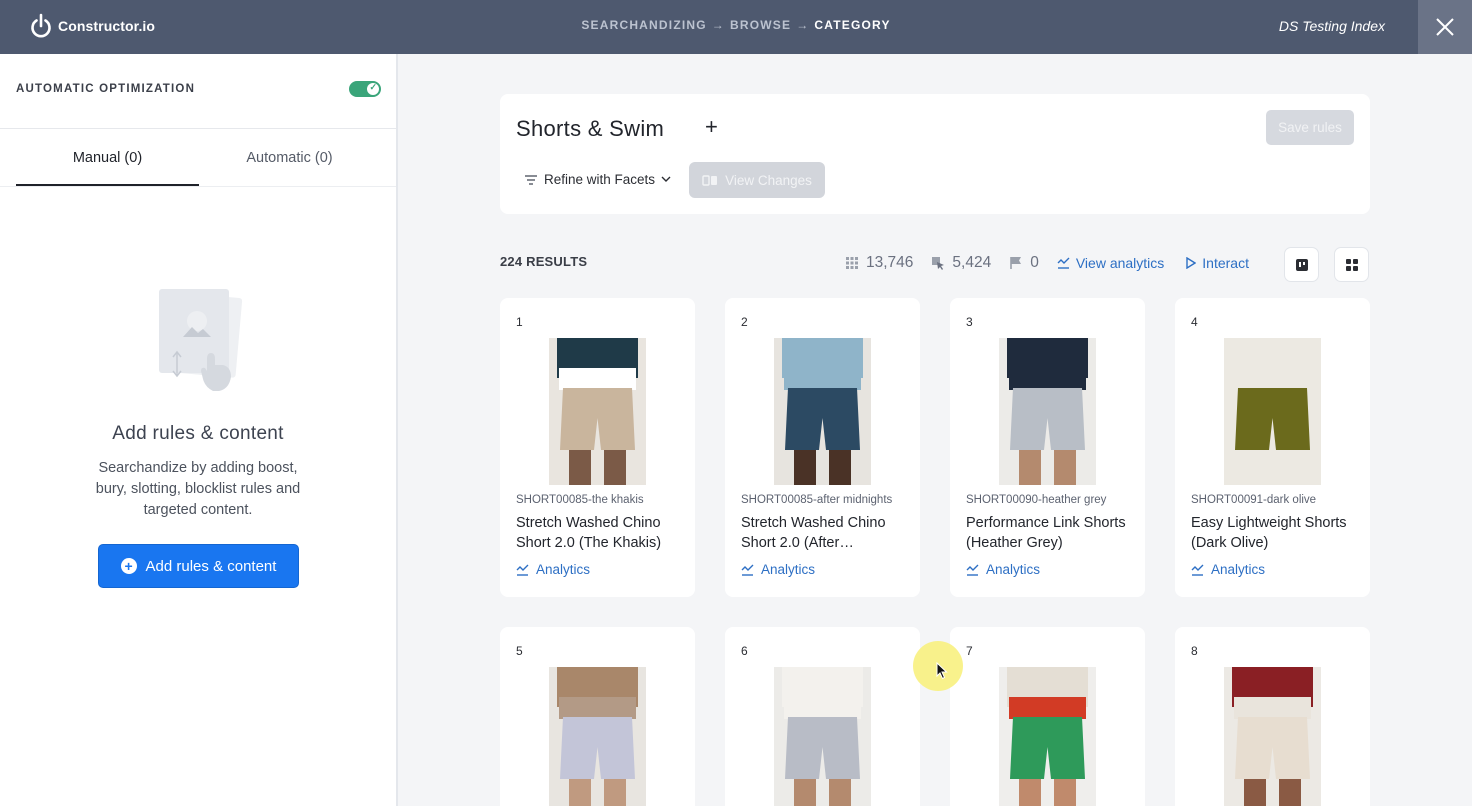  What do you see at coordinates (666, 179) in the screenshot?
I see `chevron-down-icon` at bounding box center [666, 179].